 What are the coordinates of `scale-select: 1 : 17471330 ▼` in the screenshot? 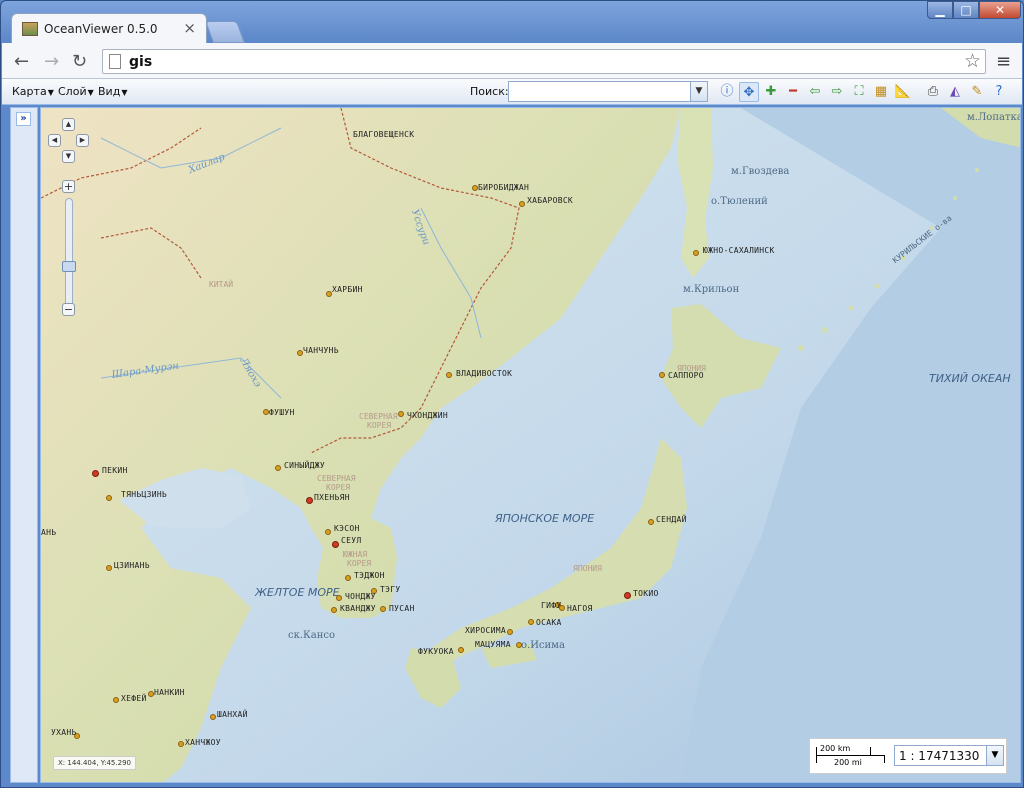 It's located at (949, 755).